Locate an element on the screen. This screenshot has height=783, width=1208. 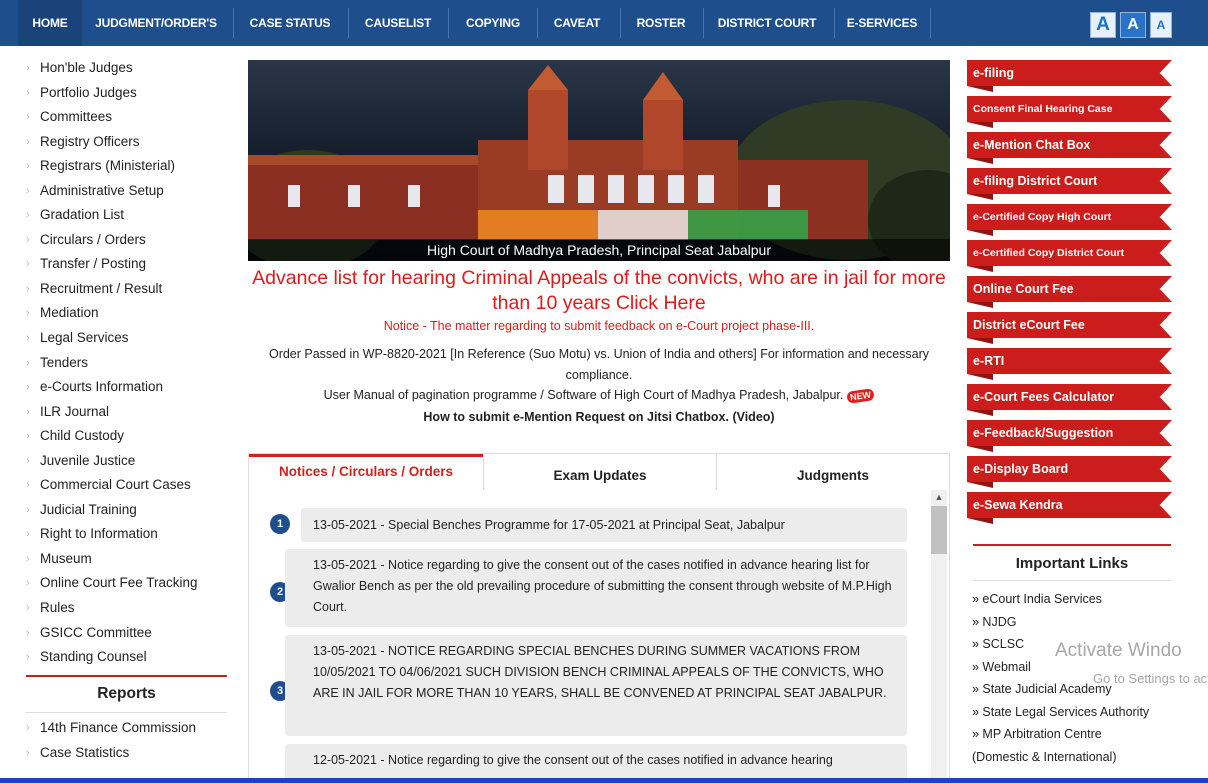
sidebar-item: › Gradation List is located at coordinates (128, 215).